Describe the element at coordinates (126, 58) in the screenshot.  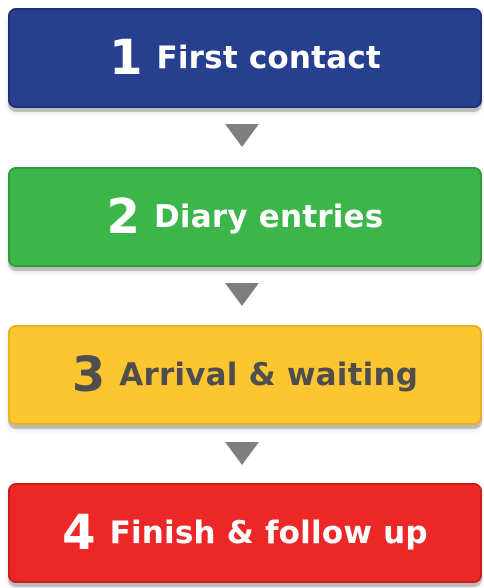
I see `step-number: 1` at that location.